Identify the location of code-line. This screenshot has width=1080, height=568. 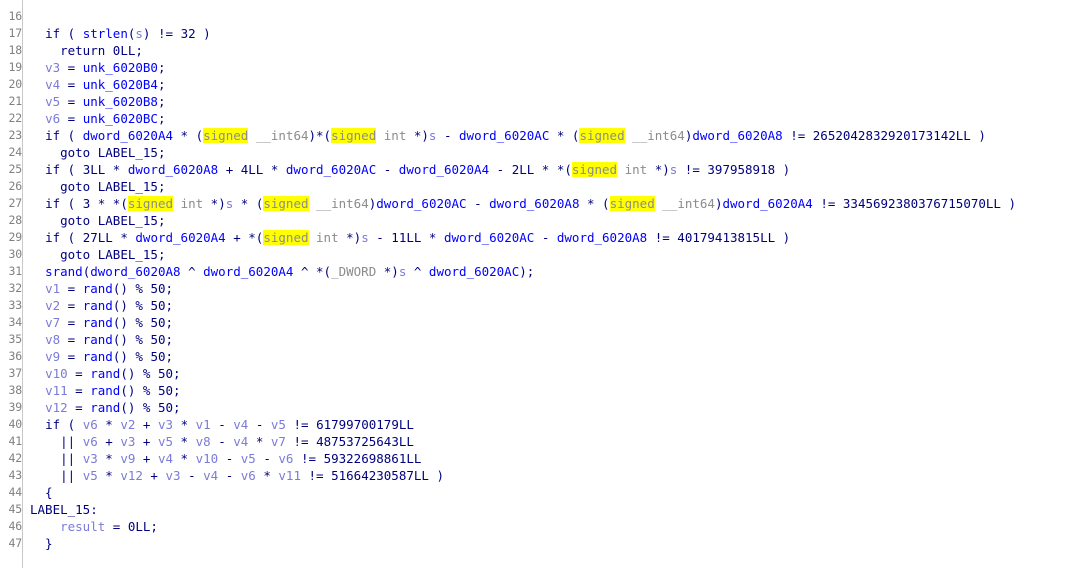
(540, 4).